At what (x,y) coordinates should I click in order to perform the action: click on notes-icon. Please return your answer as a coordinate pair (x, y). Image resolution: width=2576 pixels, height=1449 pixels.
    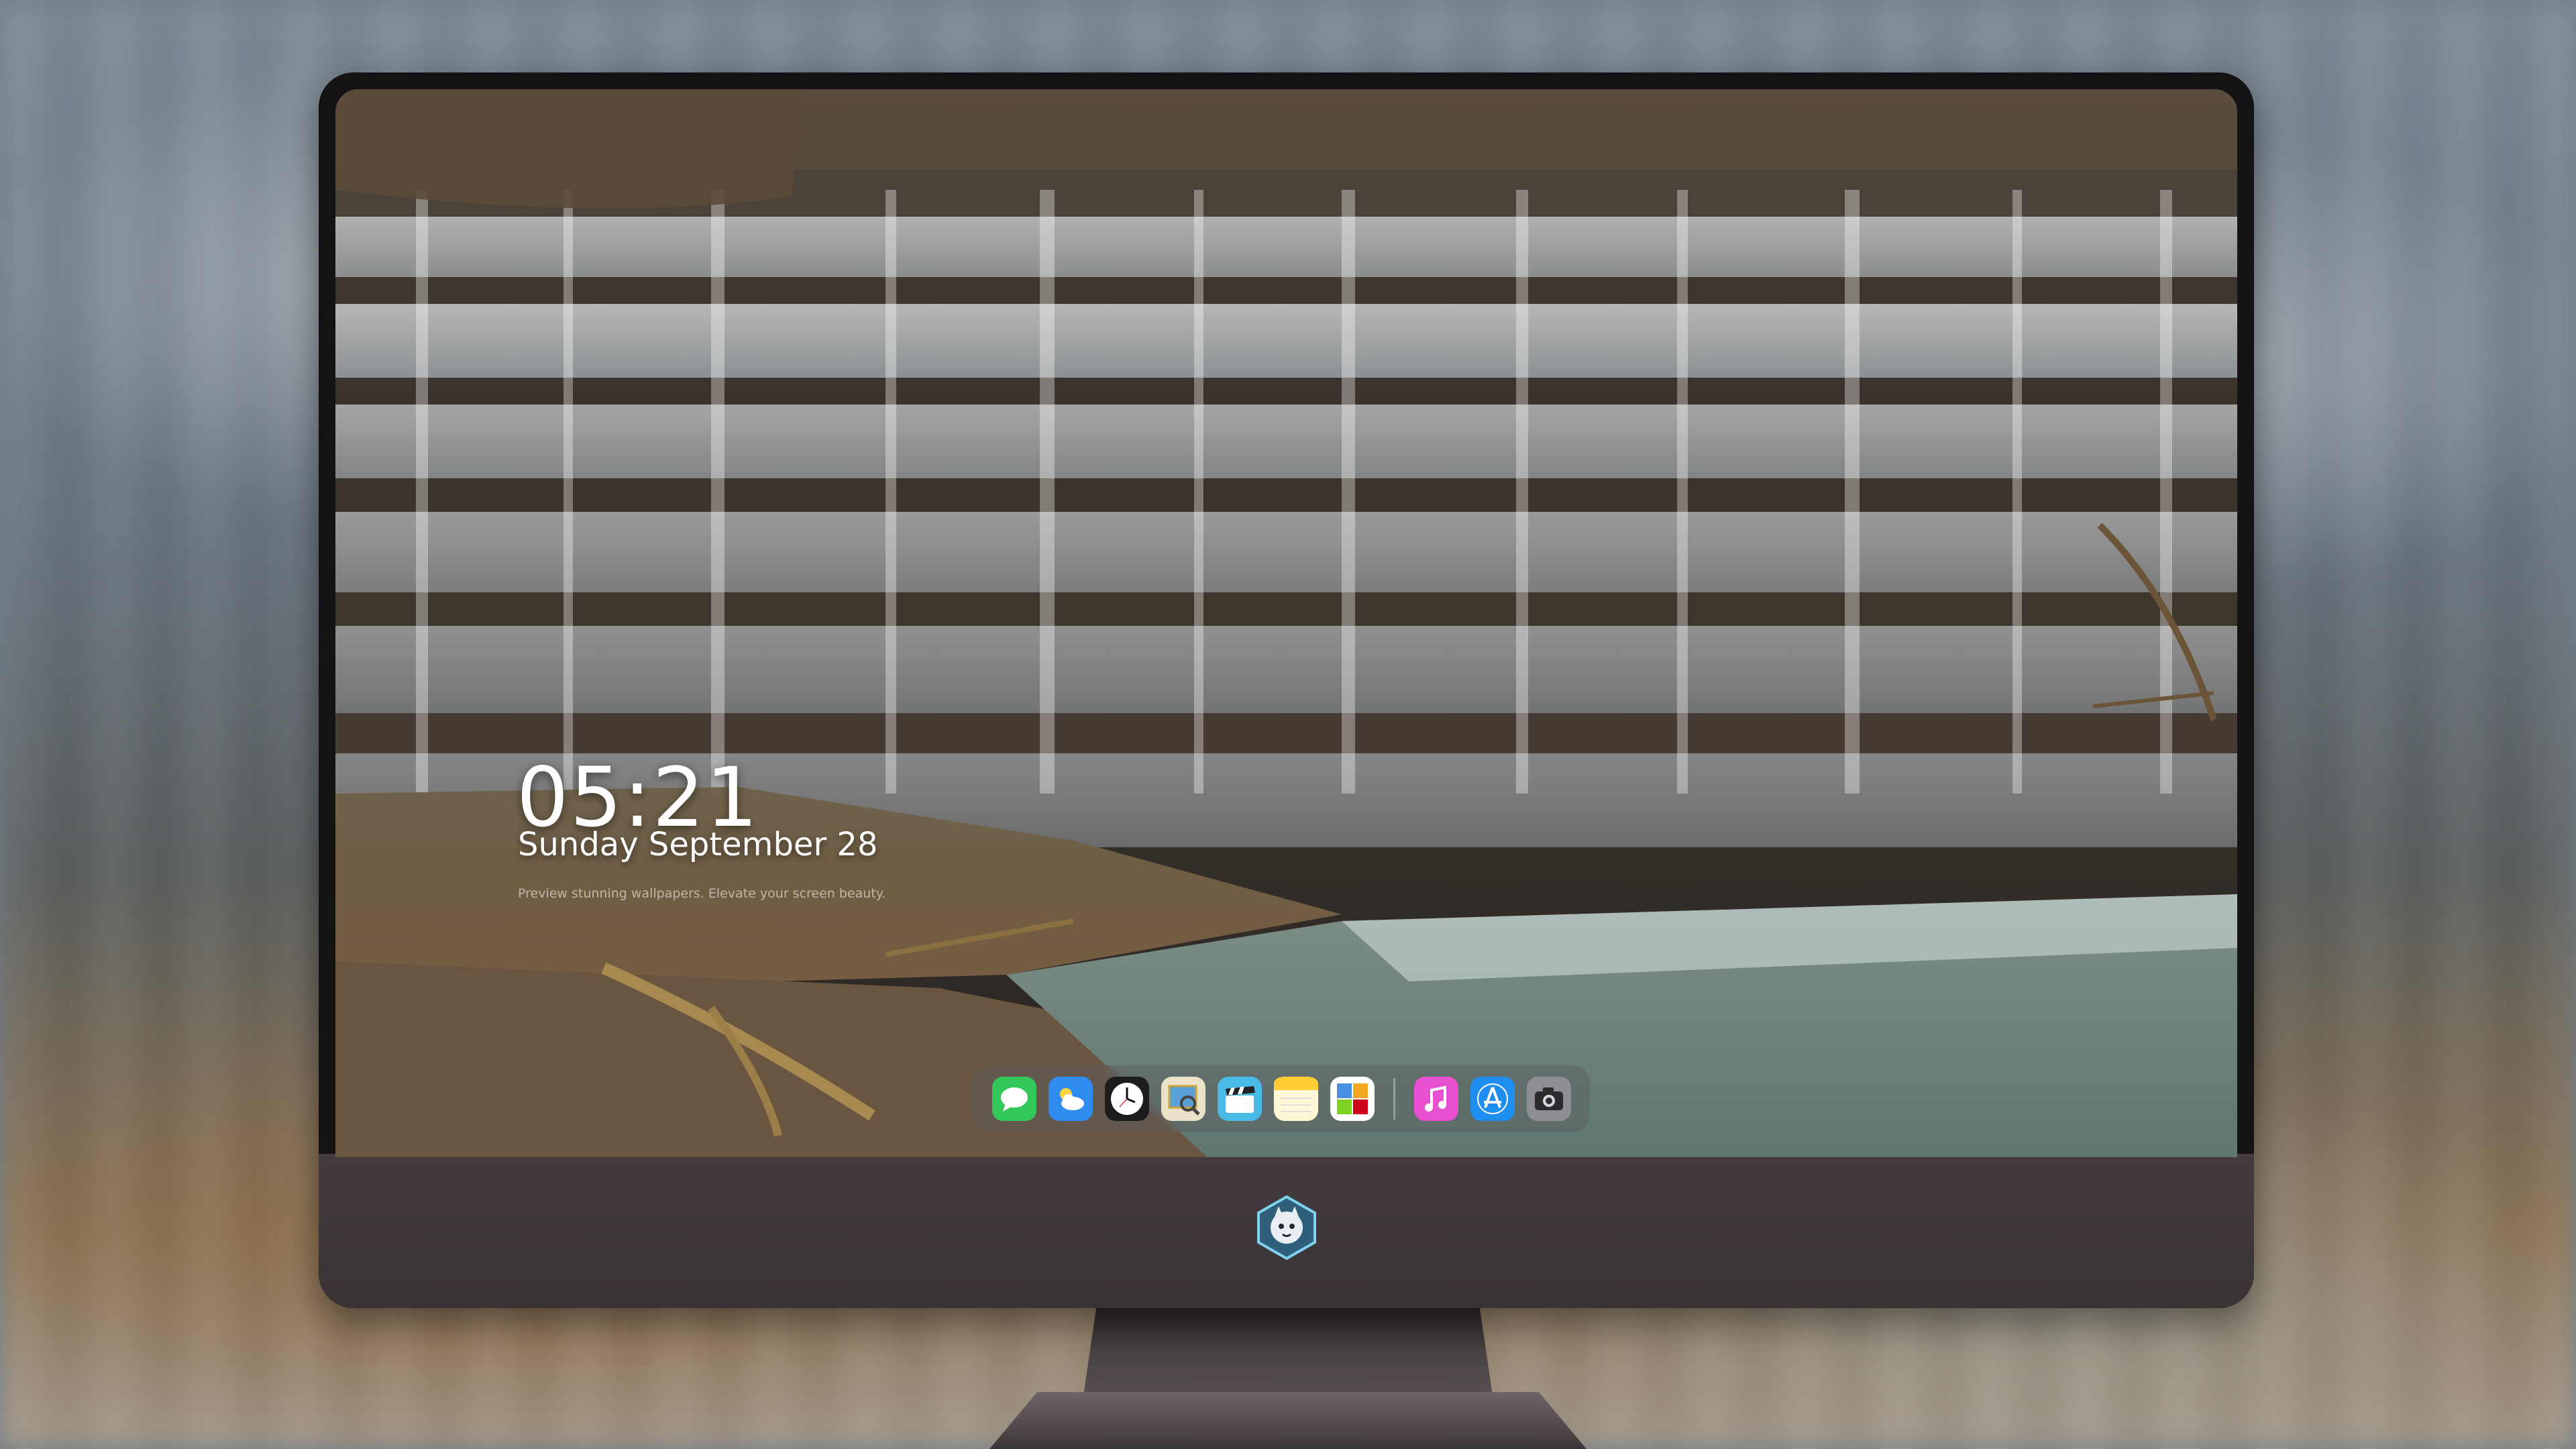
    Looking at the image, I should click on (1295, 1099).